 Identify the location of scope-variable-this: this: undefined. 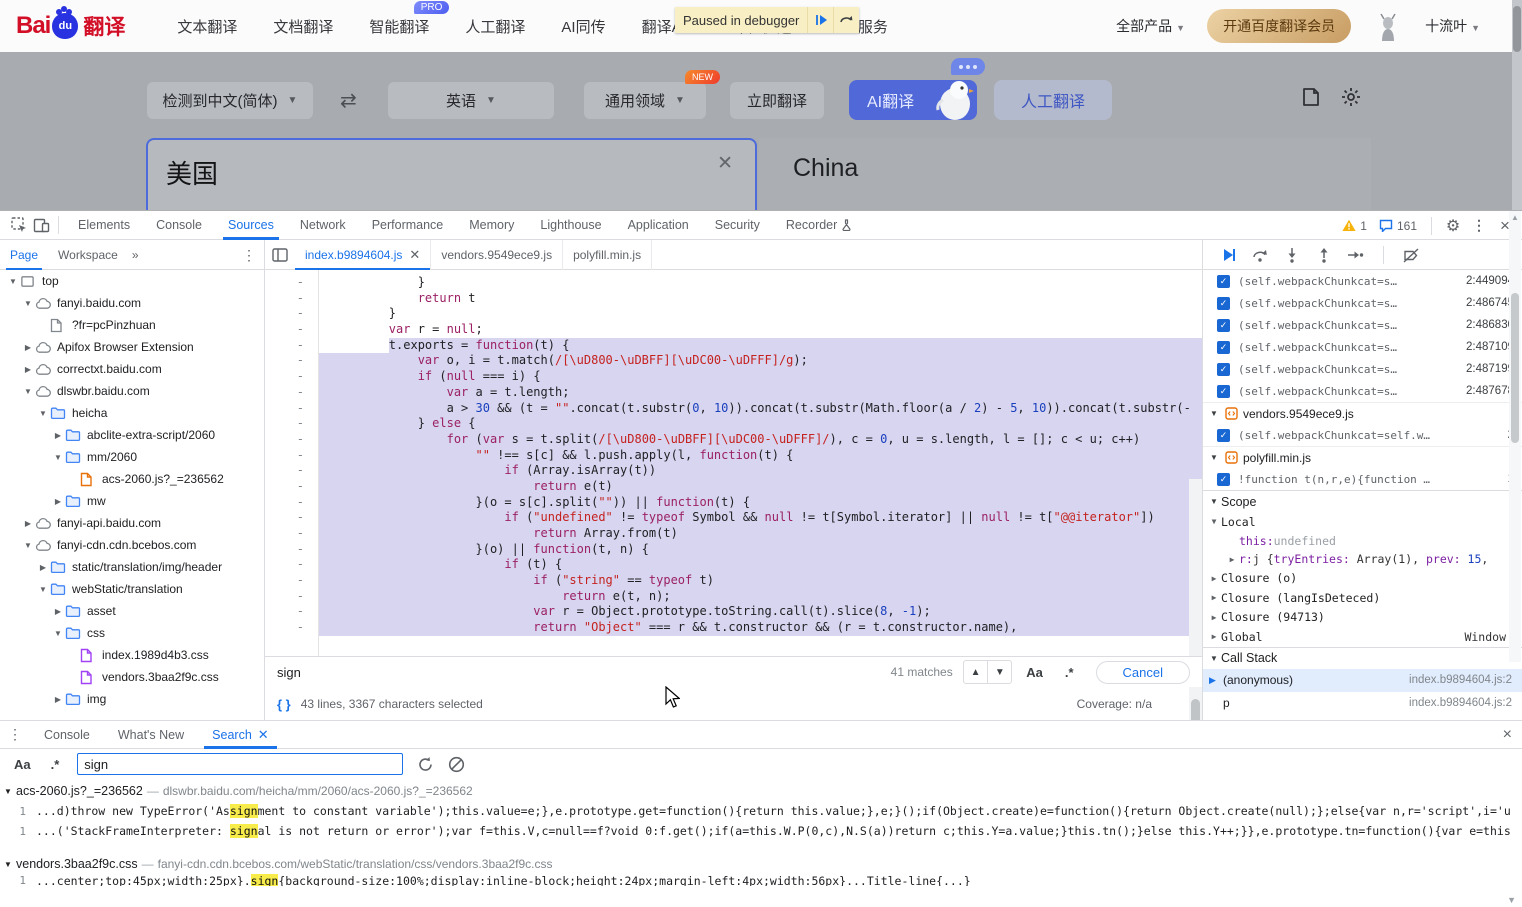
(1362, 541).